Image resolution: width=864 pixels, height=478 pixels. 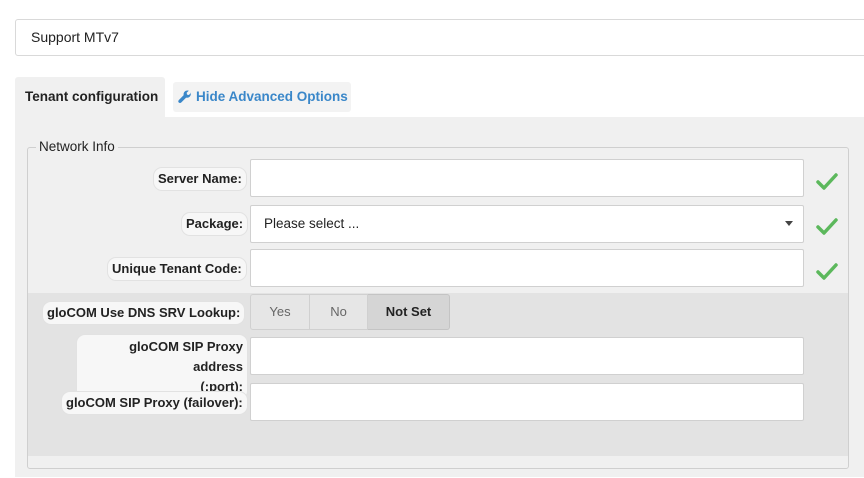 I want to click on tab-tenant-configuration: Tenant configuration, so click(x=90, y=97).